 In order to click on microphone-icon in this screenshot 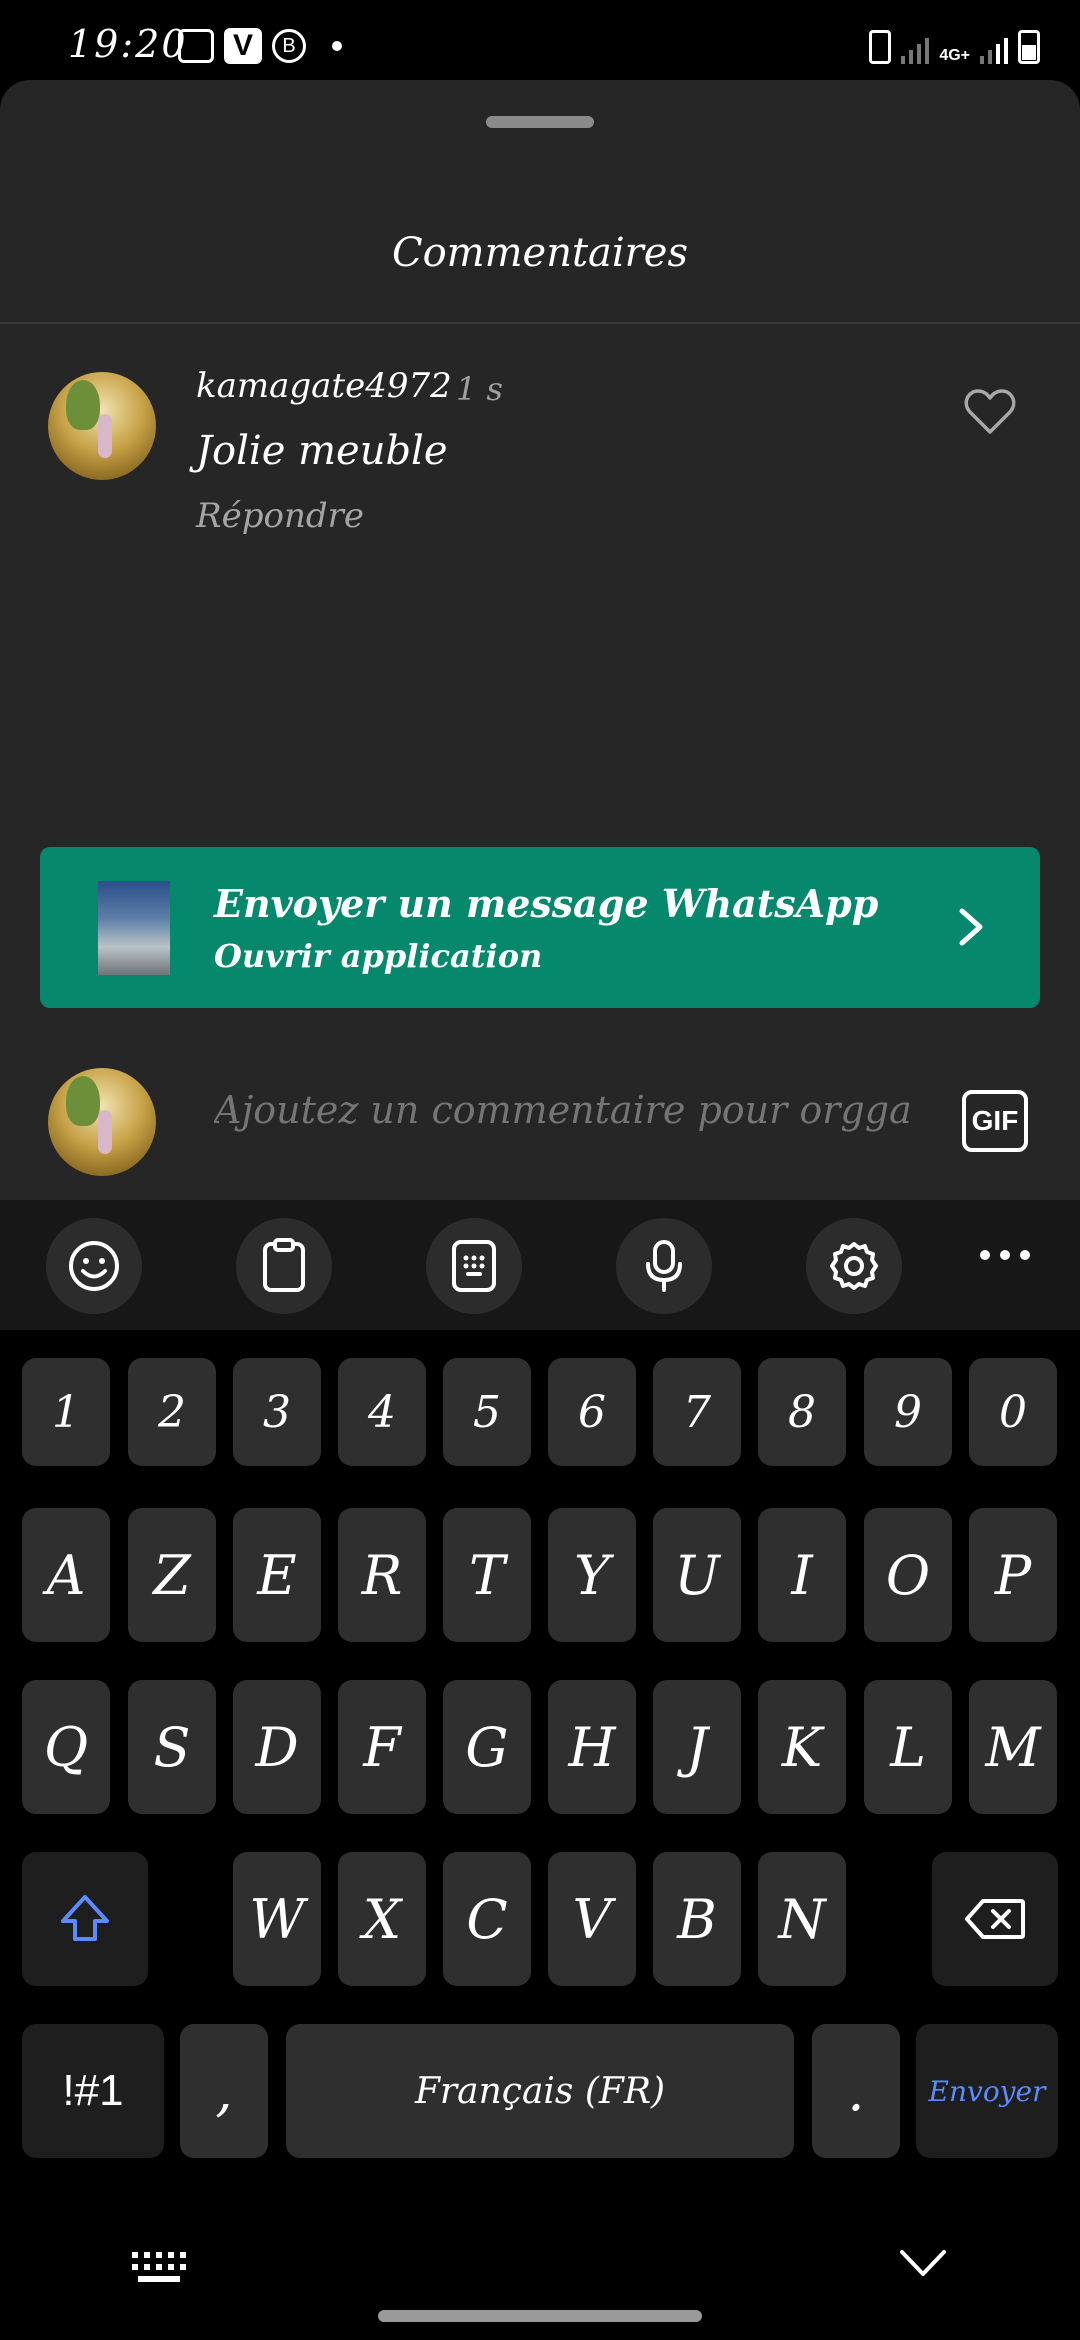, I will do `click(664, 1266)`.